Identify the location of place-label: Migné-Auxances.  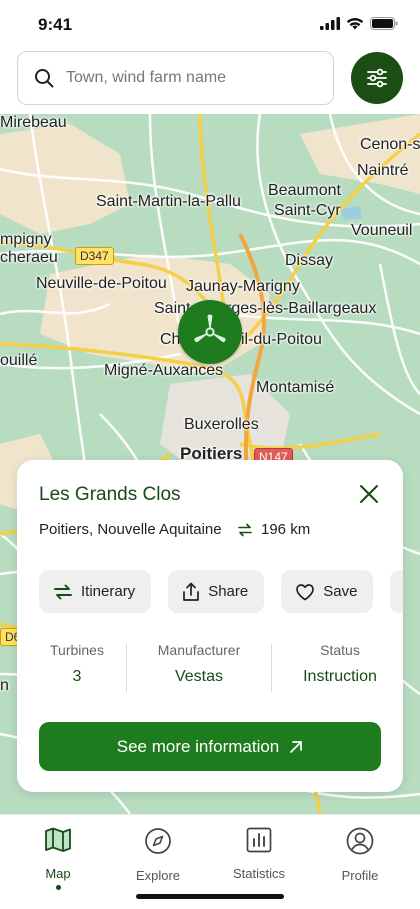
(164, 370).